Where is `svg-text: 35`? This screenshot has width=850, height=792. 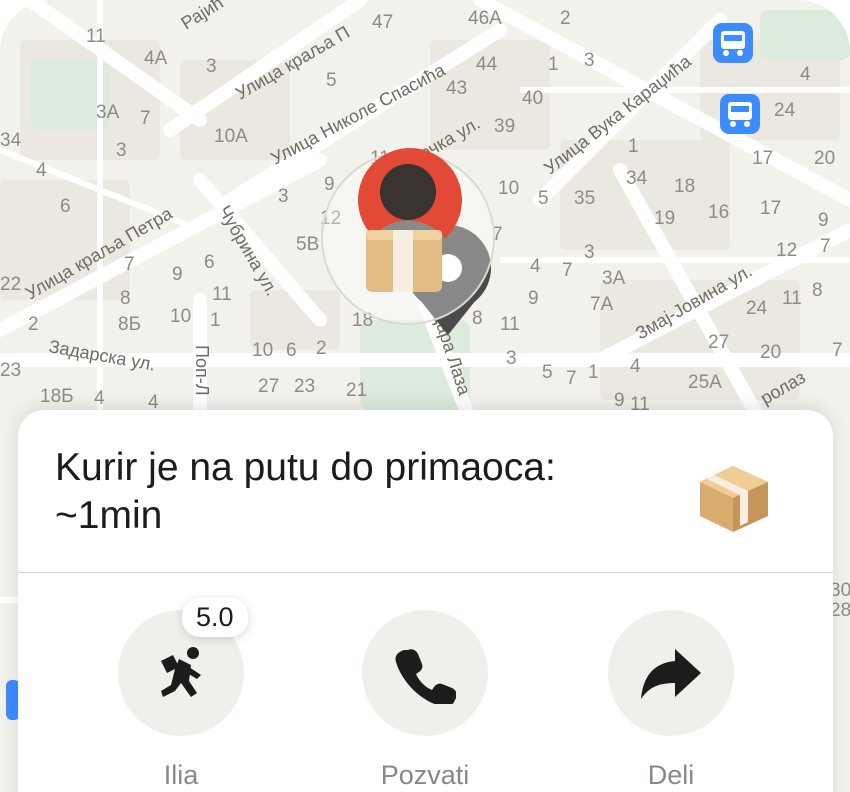 svg-text: 35 is located at coordinates (584, 198).